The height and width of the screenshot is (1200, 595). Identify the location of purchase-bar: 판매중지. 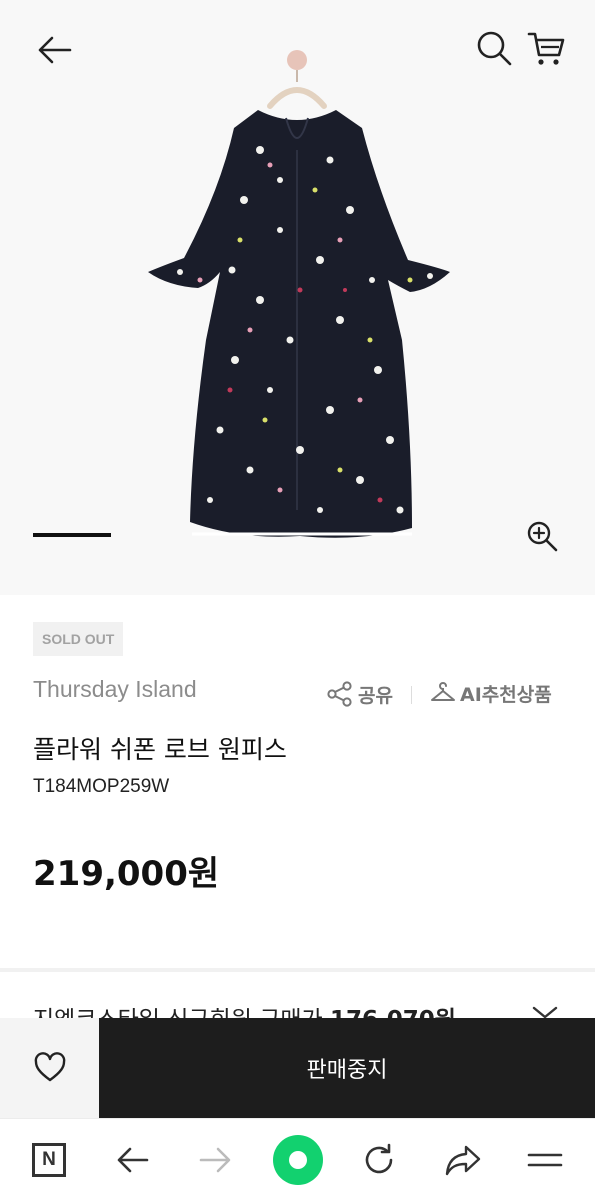
(297, 1068).